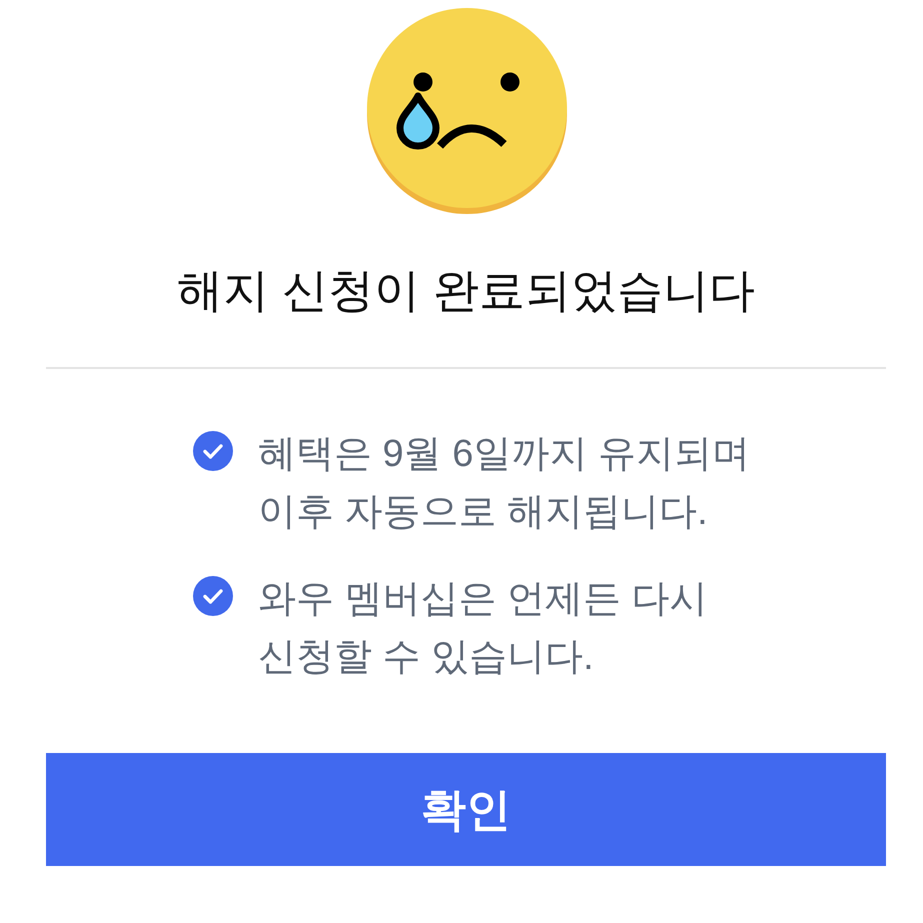  I want to click on completion-title: 해지 신청이 완료되었습니다, so click(466, 290).